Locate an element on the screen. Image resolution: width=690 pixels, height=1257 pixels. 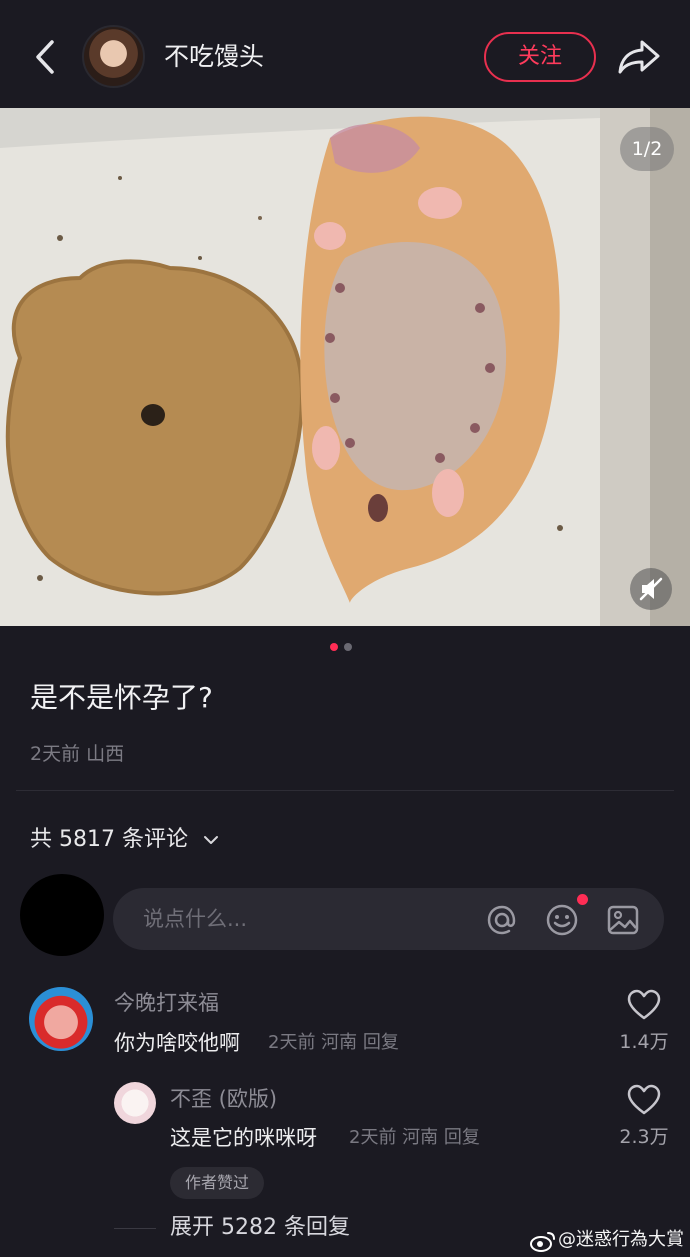
post-meta: 2天前 山西 is located at coordinates (77, 754).